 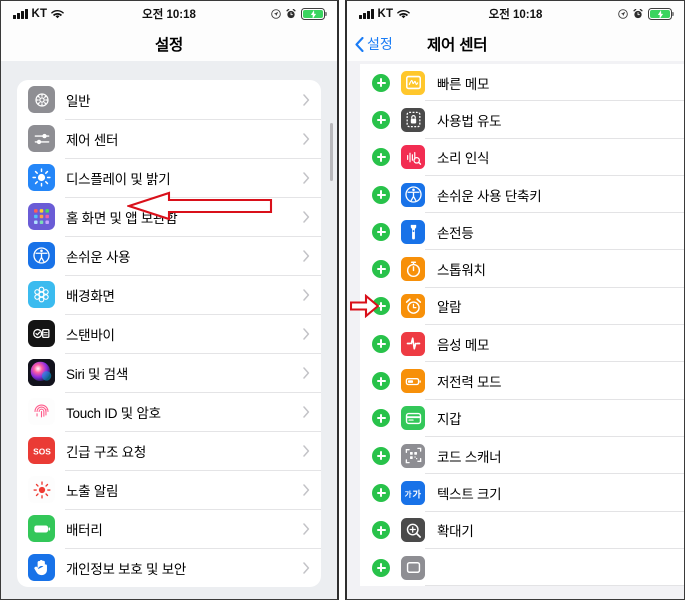 I want to click on settings-row-label: Siri 및 검색, so click(x=97, y=374).